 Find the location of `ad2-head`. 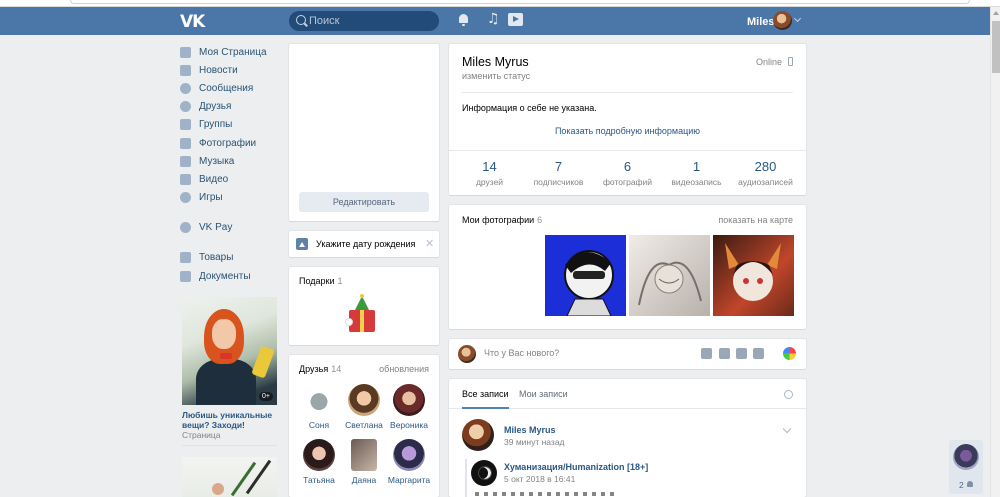

ad2-head is located at coordinates (218, 489).